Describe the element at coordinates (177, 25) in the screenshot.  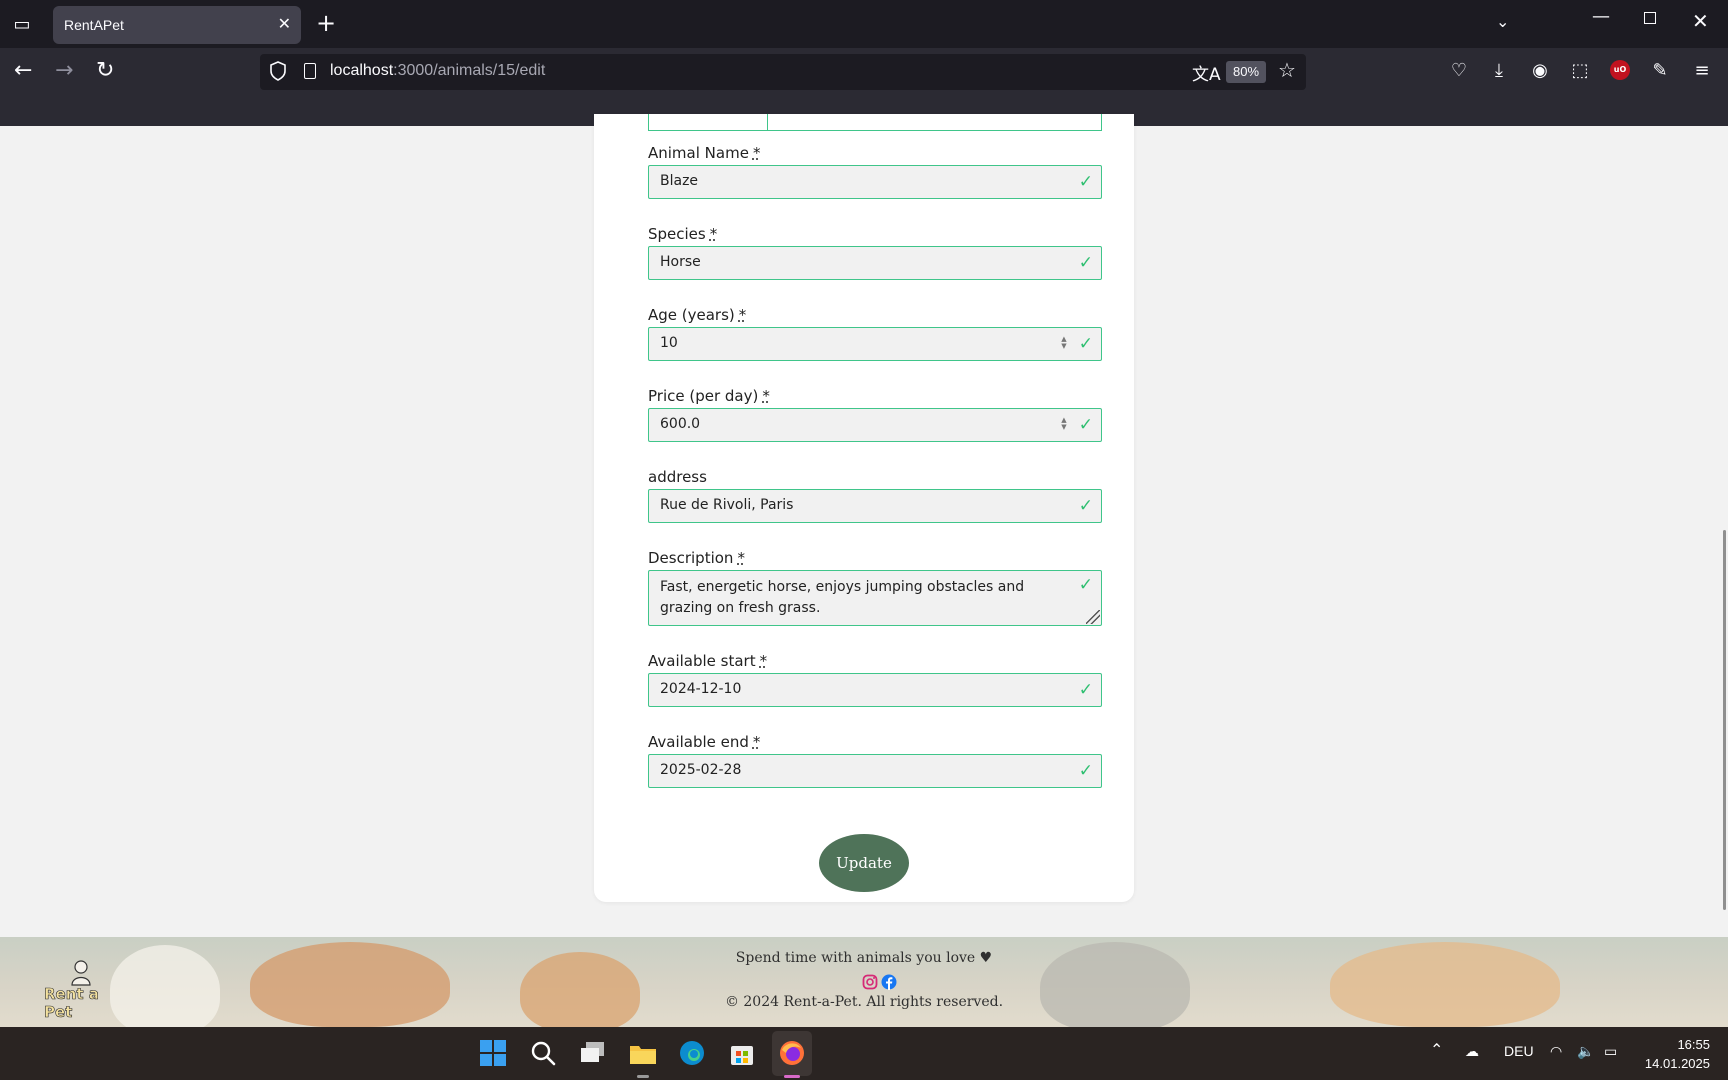
I see `browser-tab-active: RentAPet ✕` at that location.